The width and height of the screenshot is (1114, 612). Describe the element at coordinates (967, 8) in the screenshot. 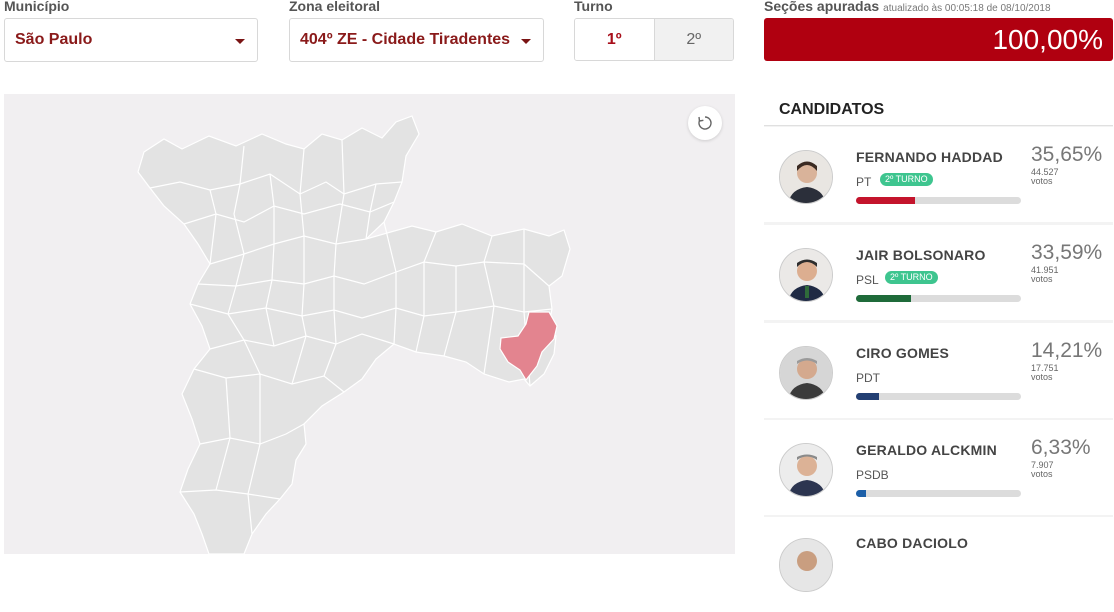

I see `updated-timestamp: atualizado às 00:05:18 de 08/10/2018` at that location.